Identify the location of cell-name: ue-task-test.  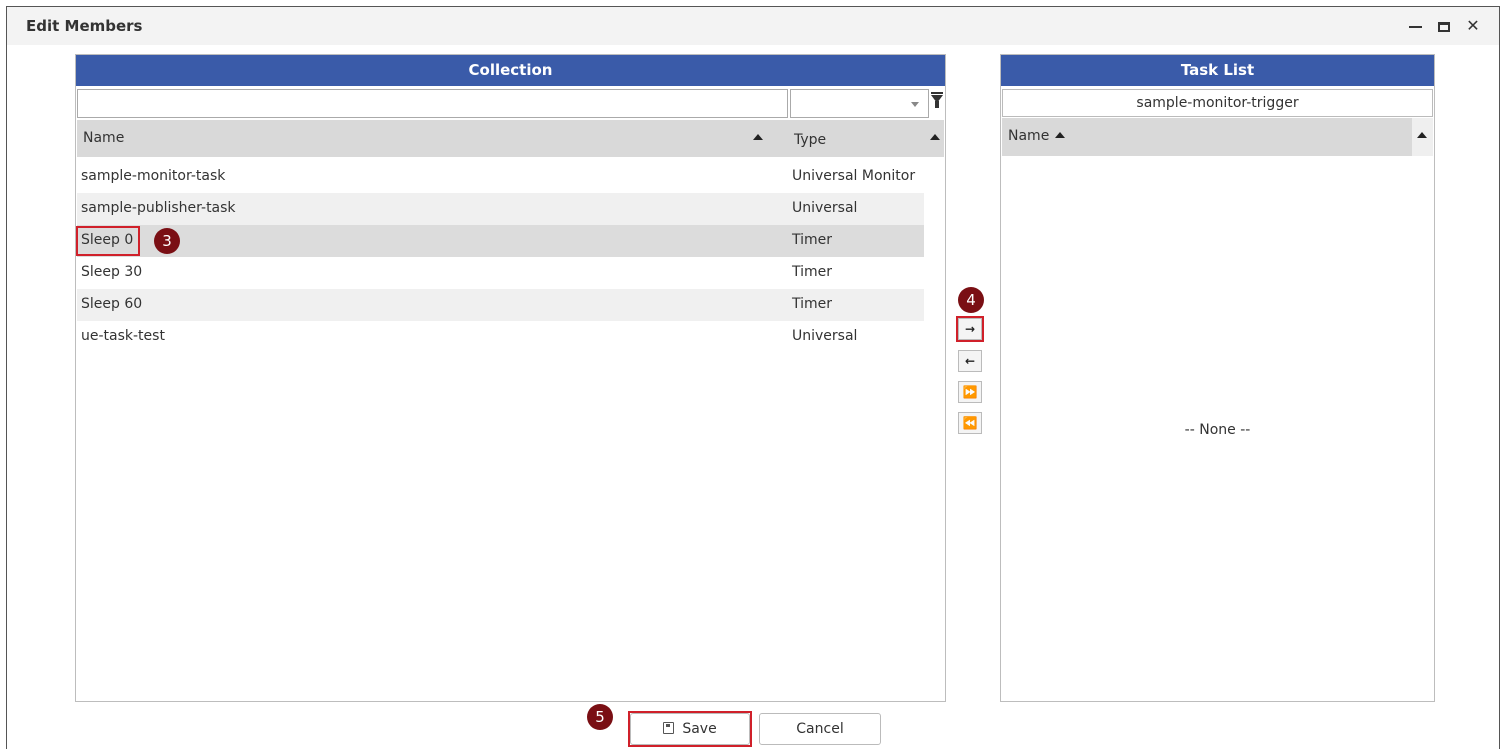
(123, 336).